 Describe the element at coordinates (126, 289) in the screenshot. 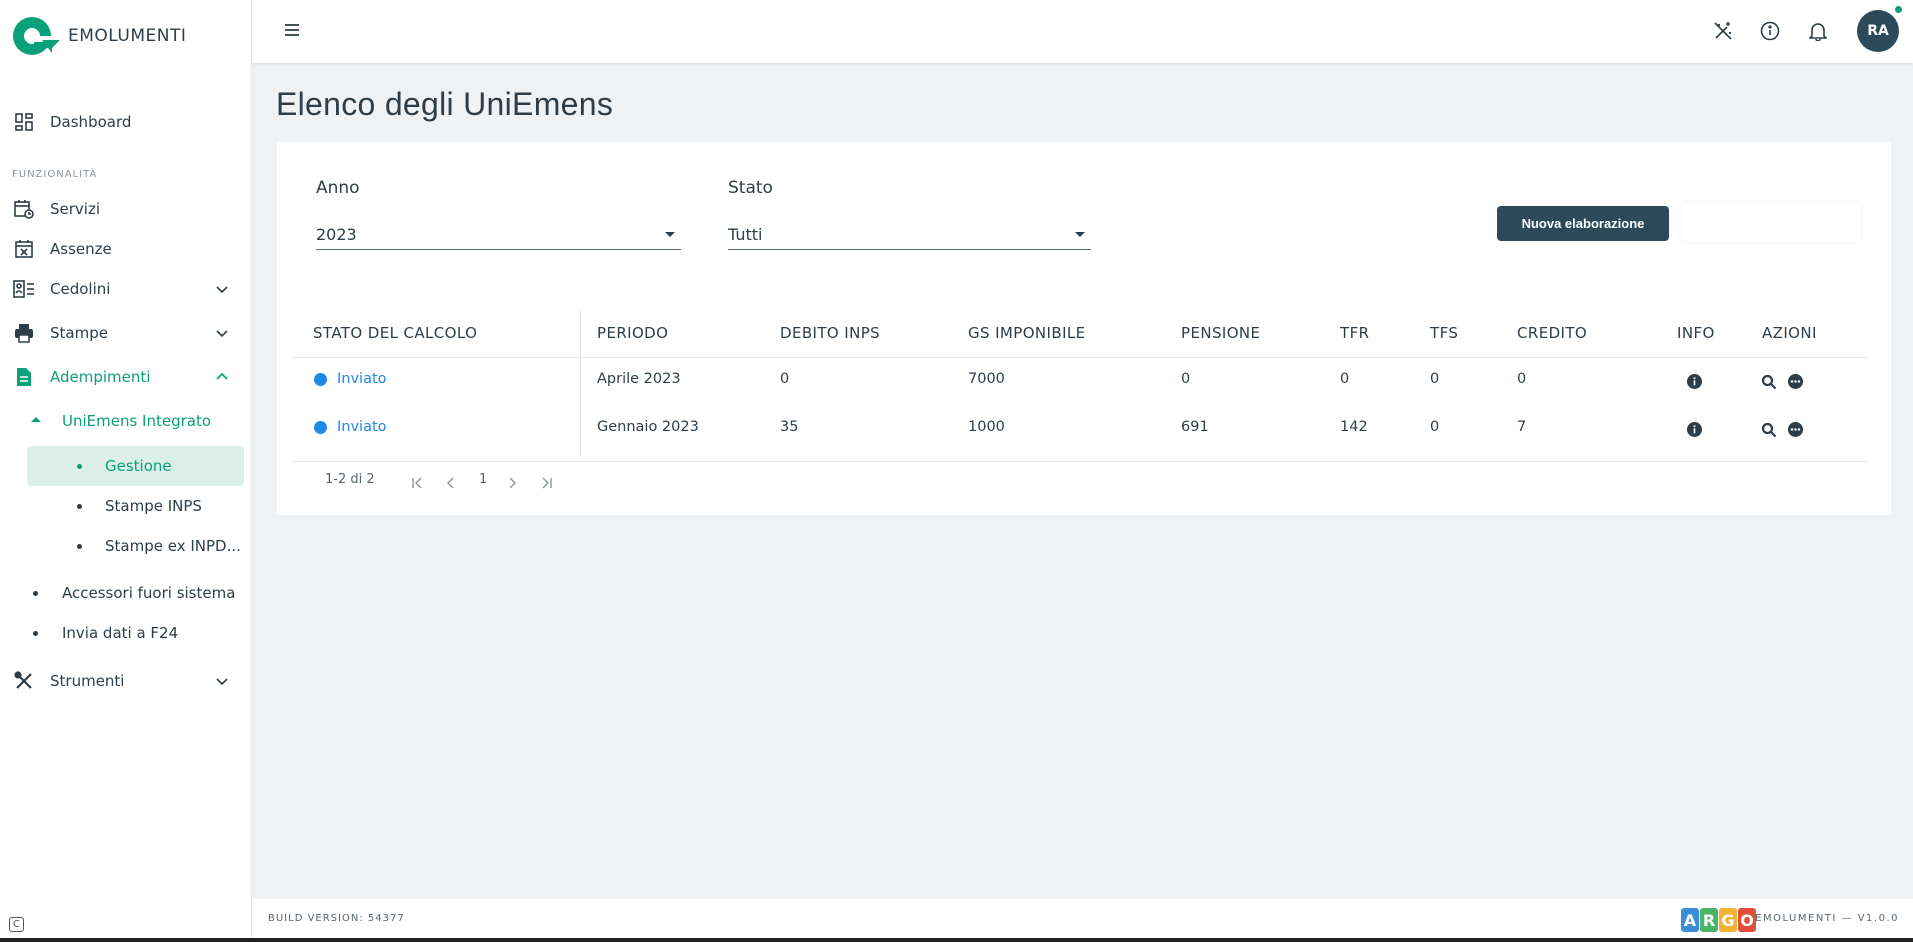

I see `sidebar-item-cedolini: Cedolini` at that location.